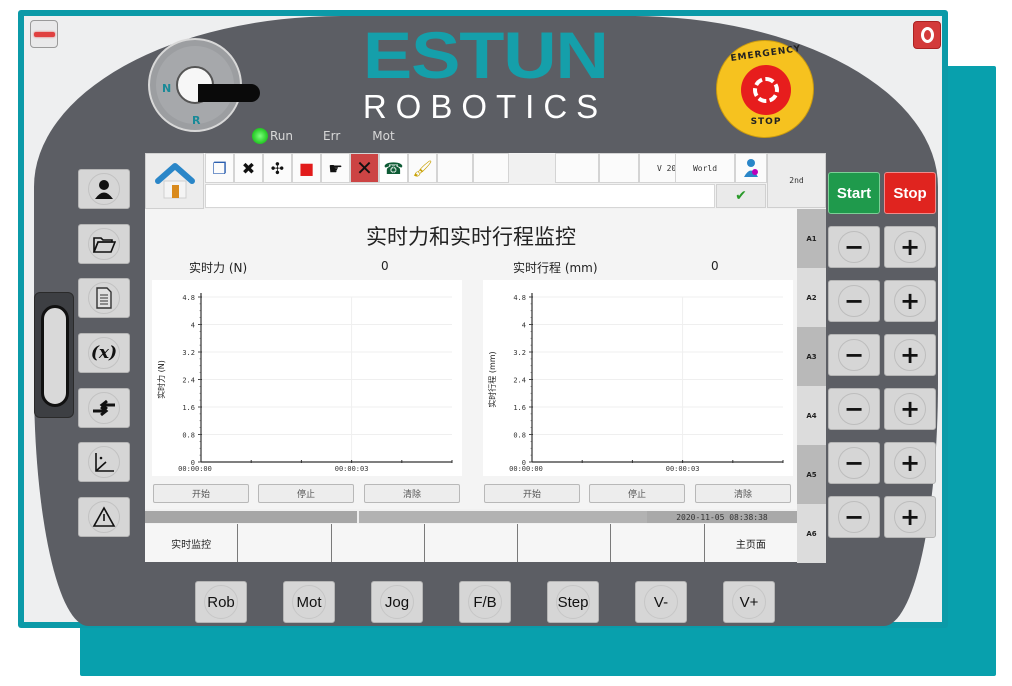 The height and width of the screenshot is (686, 1012). Describe the element at coordinates (104, 298) in the screenshot. I see `program-key` at that location.